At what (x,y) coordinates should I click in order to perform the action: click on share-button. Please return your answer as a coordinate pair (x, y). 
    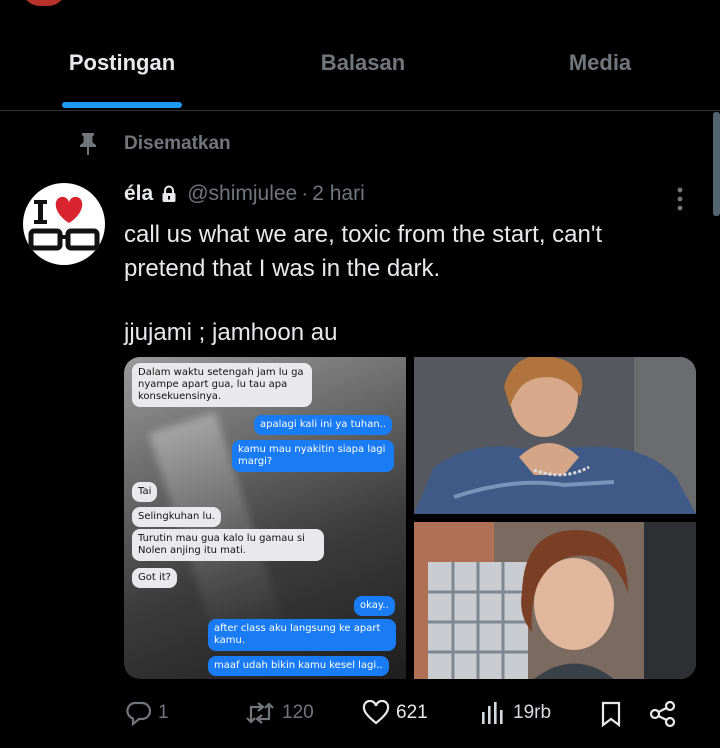
    Looking at the image, I should click on (666, 714).